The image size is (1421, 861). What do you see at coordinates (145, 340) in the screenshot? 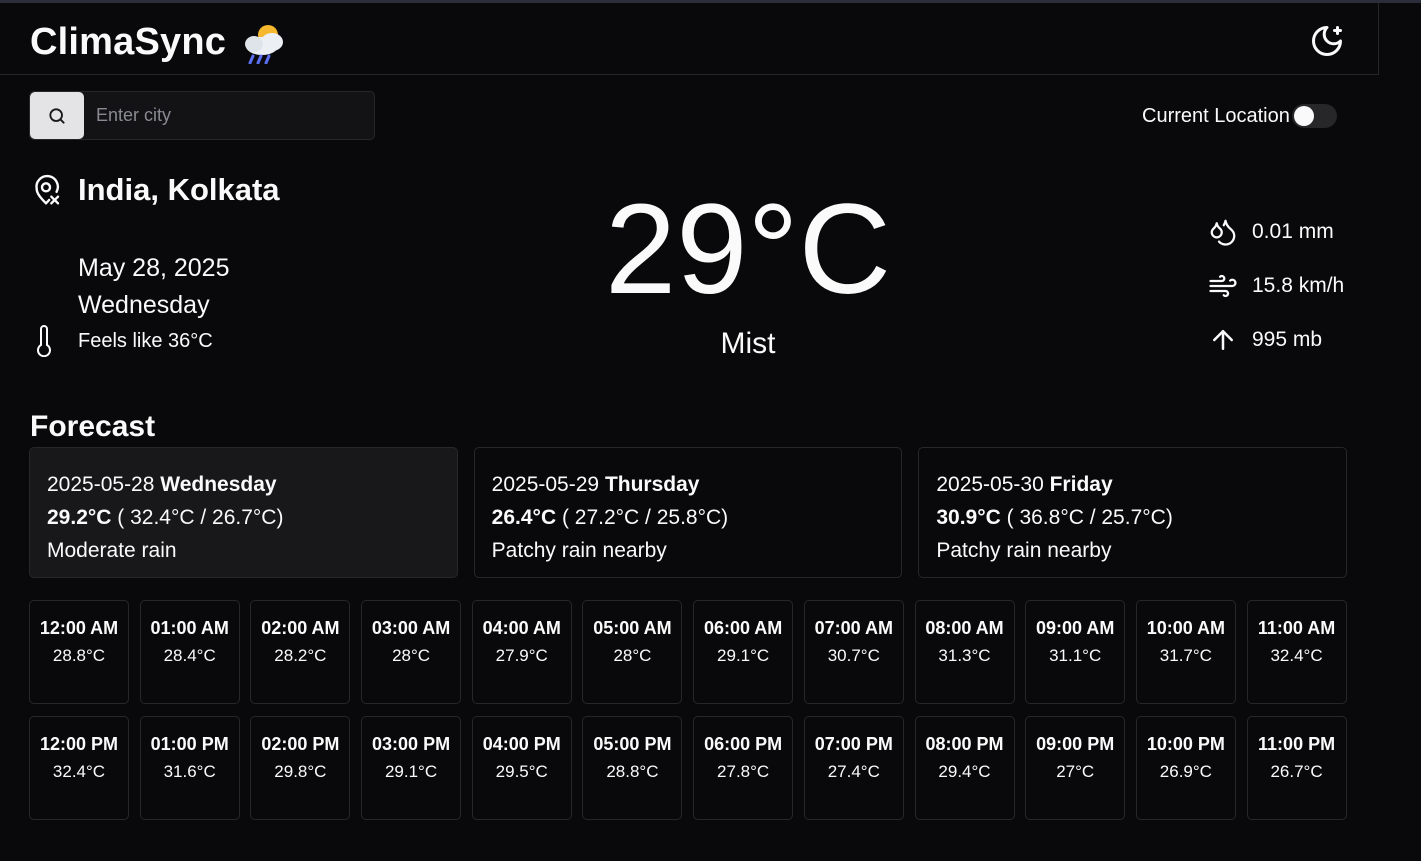
I see `feels-like-text: Feels like 36°C` at bounding box center [145, 340].